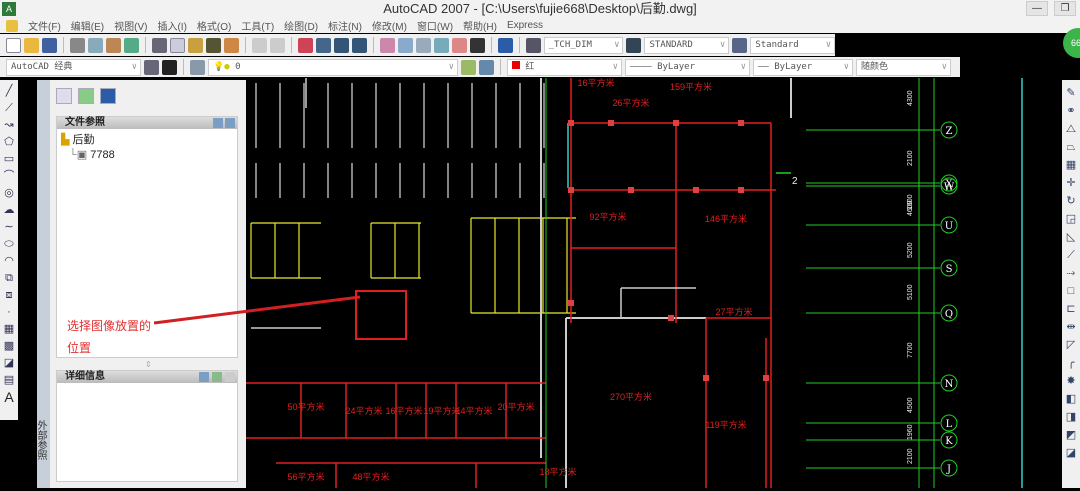 This screenshot has height=491, width=1080. I want to click on array-icon: ▦, so click(1071, 165).